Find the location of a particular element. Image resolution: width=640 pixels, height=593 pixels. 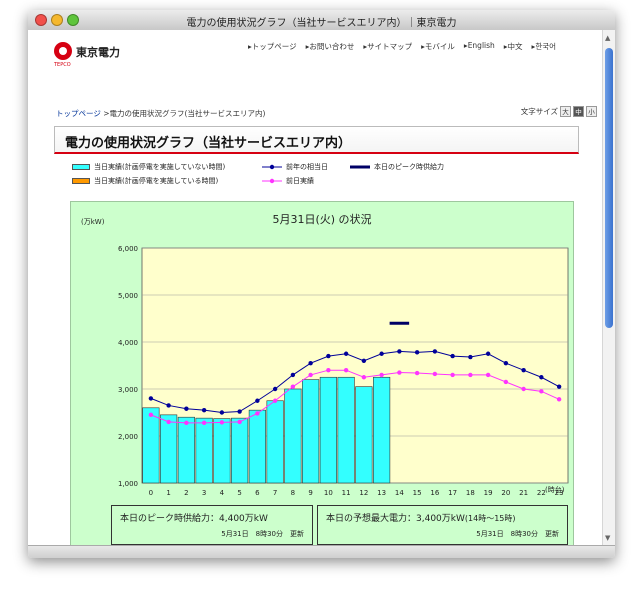

x-tick-label: 12 is located at coordinates (363, 493).